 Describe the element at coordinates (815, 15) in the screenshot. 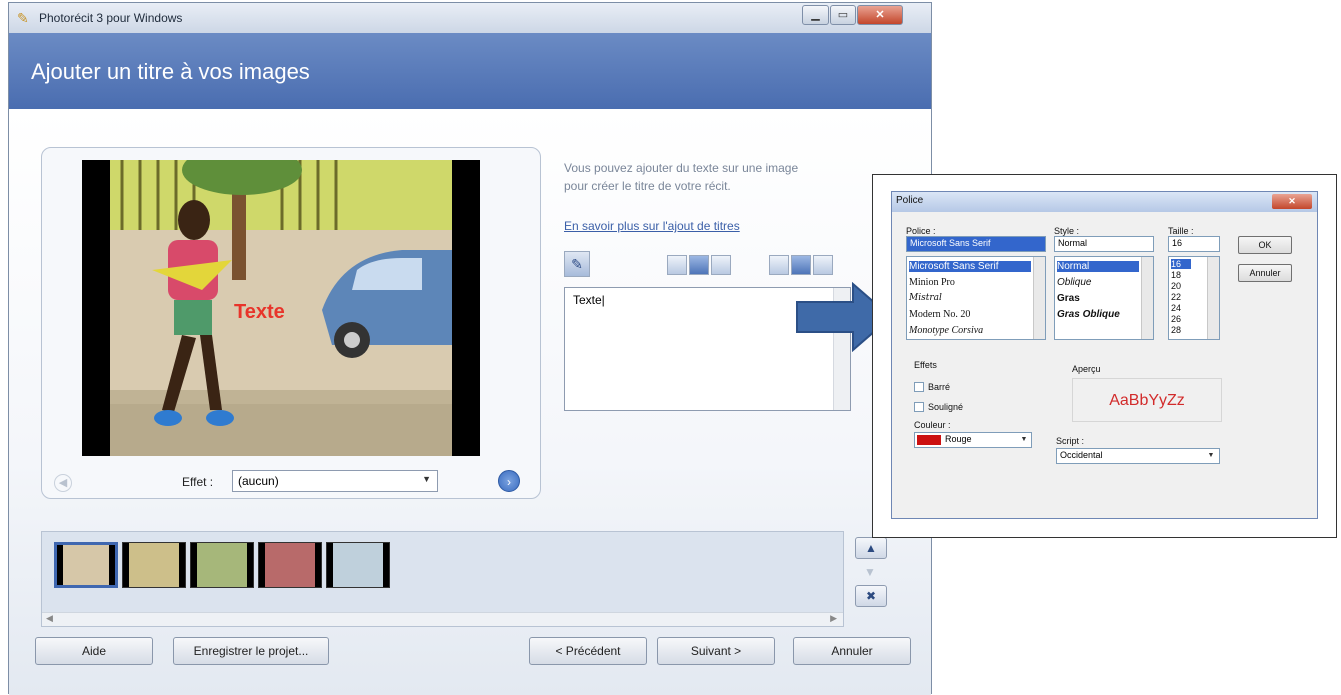

I see `minimize-button: ▁` at that location.